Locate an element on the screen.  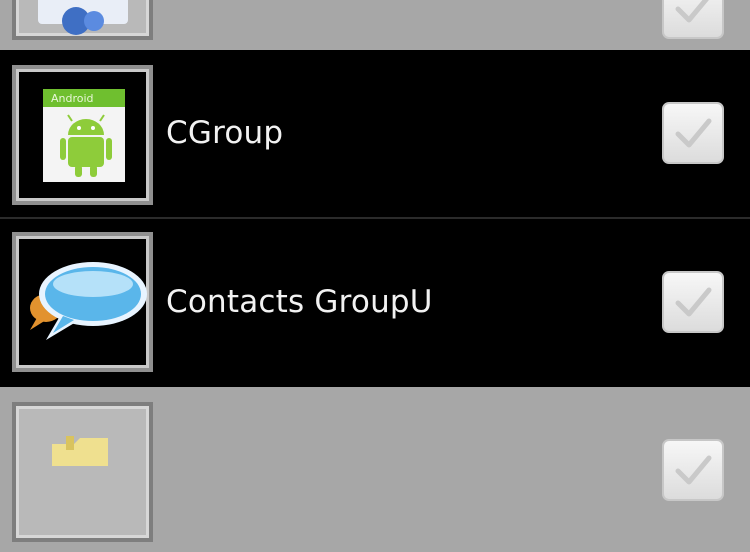
folder-icon is located at coordinates (80, 451).